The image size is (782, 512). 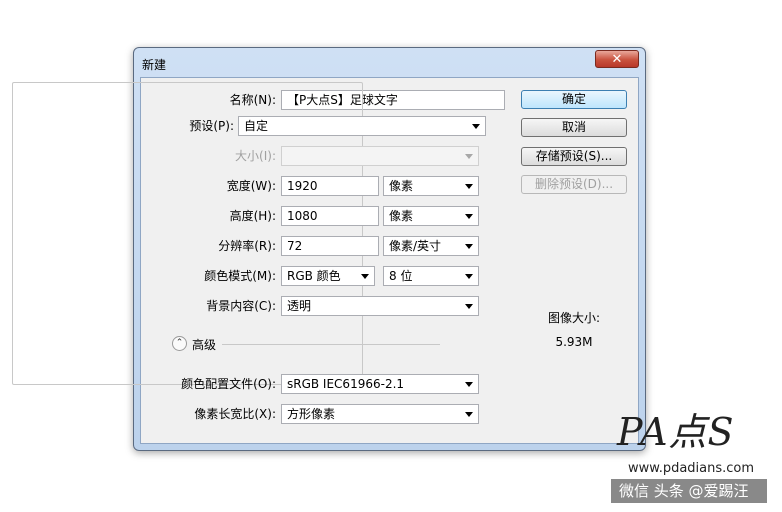 I want to click on pixel-aspect-select: 方形像素, so click(x=380, y=414).